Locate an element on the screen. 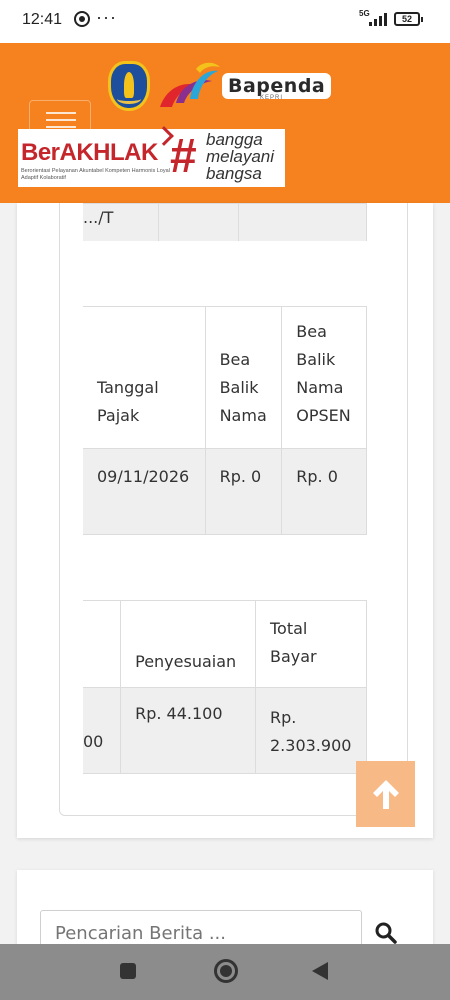 The image size is (450, 1000). info-table-fragment: .../T is located at coordinates (225, 222).